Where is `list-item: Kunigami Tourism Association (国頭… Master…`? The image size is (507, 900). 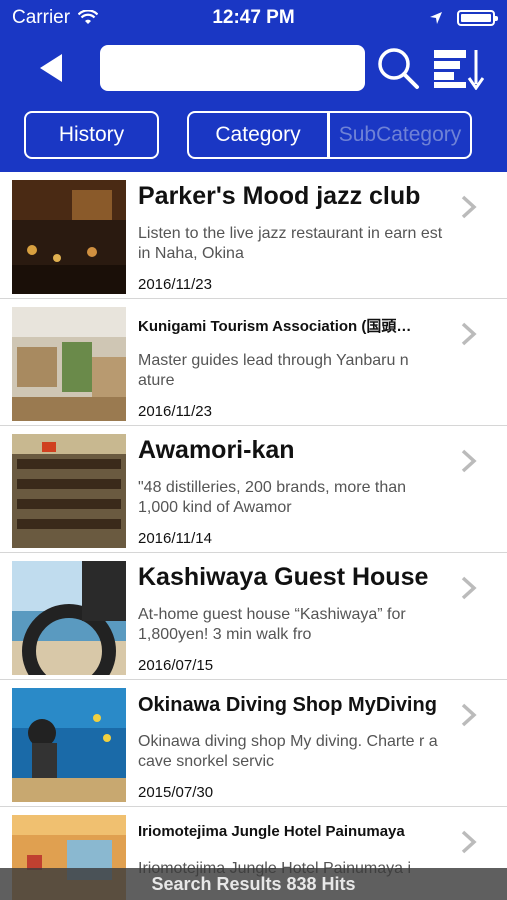 list-item: Kunigami Tourism Association (国頭… Master… is located at coordinates (253, 362).